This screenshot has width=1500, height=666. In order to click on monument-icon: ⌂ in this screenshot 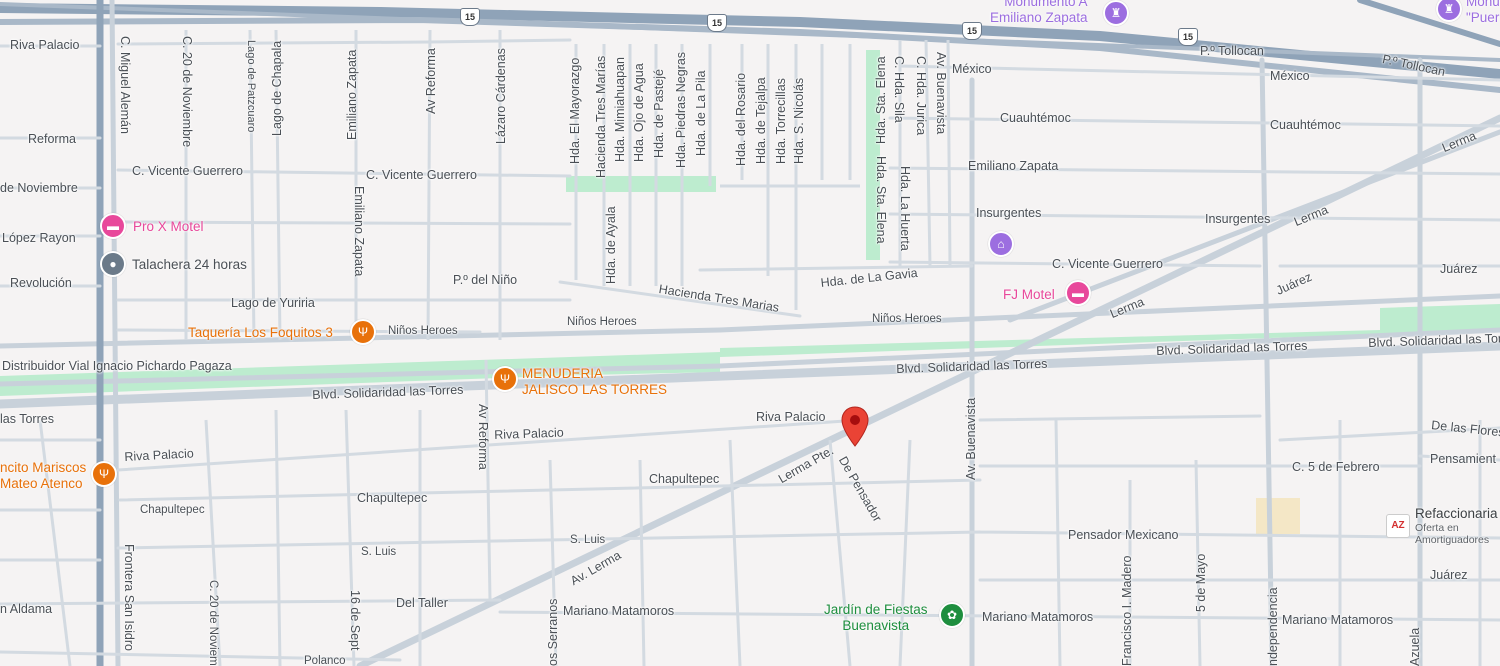, I will do `click(1001, 244)`.